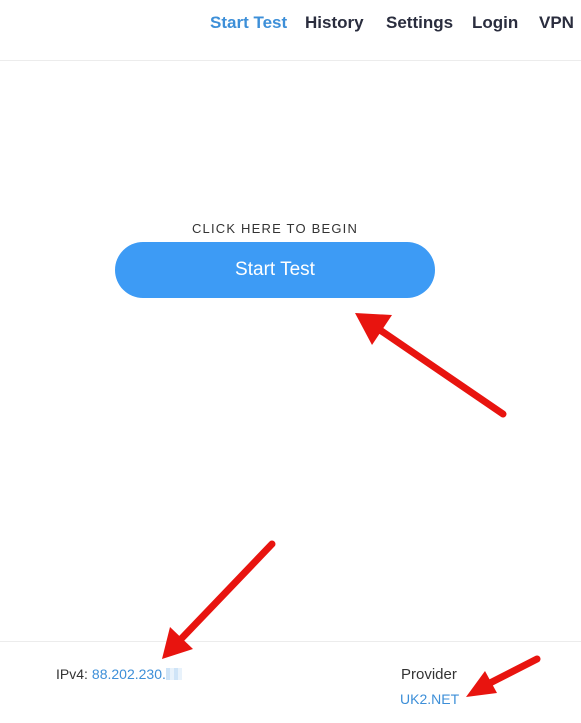 This screenshot has width=581, height=723. I want to click on nav-start-test: Start Test, so click(248, 23).